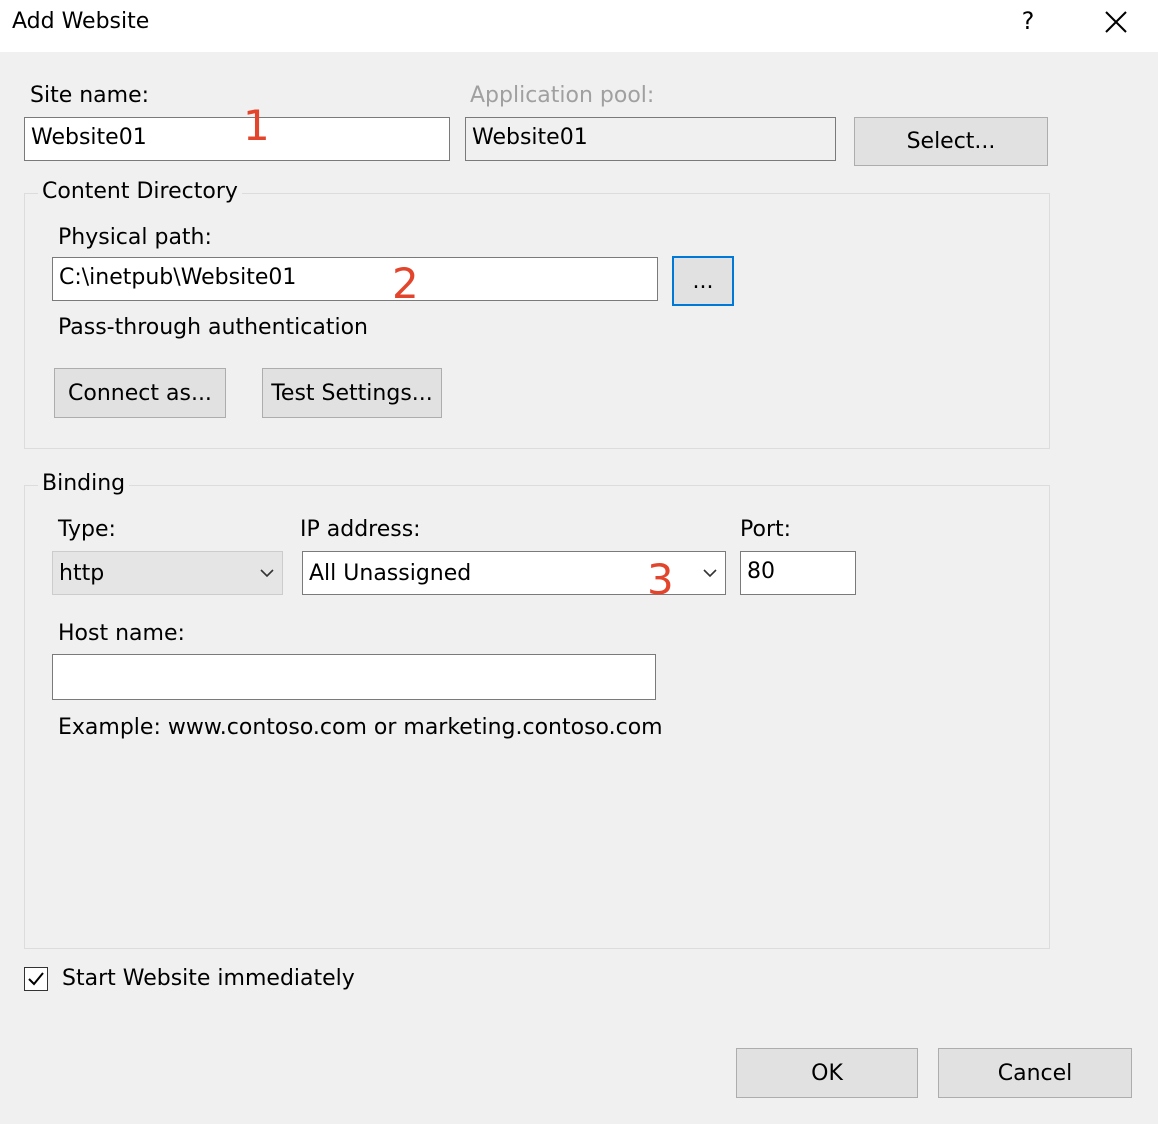  I want to click on title-bar, so click(579, 26).